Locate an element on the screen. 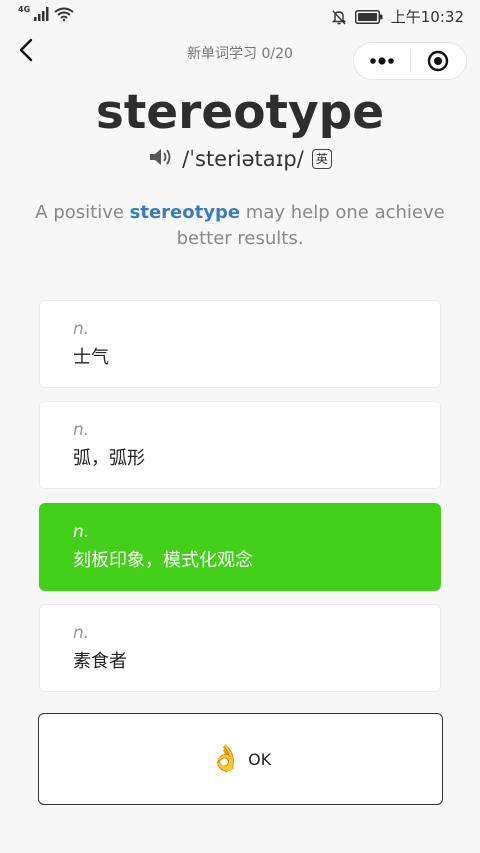 The image size is (480, 853). mini-program-capsule is located at coordinates (410, 61).